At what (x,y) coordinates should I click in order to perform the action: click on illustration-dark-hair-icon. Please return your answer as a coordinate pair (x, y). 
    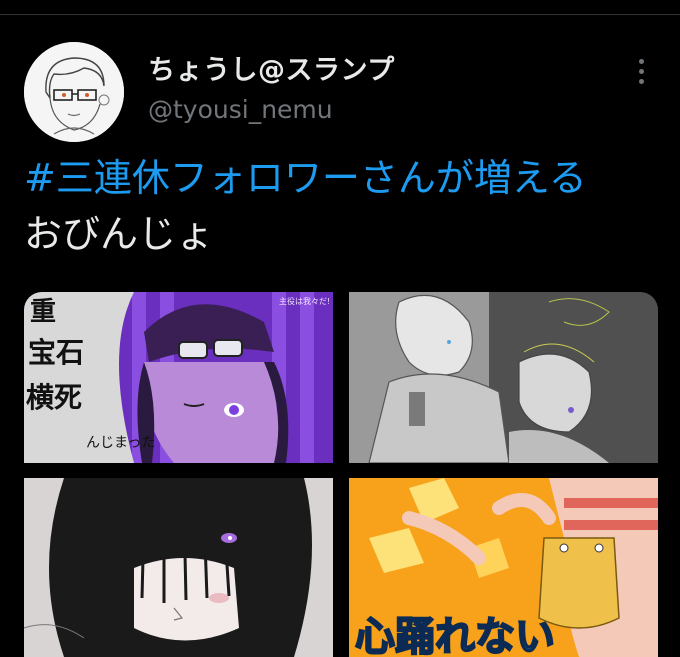
    Looking at the image, I should click on (178, 567).